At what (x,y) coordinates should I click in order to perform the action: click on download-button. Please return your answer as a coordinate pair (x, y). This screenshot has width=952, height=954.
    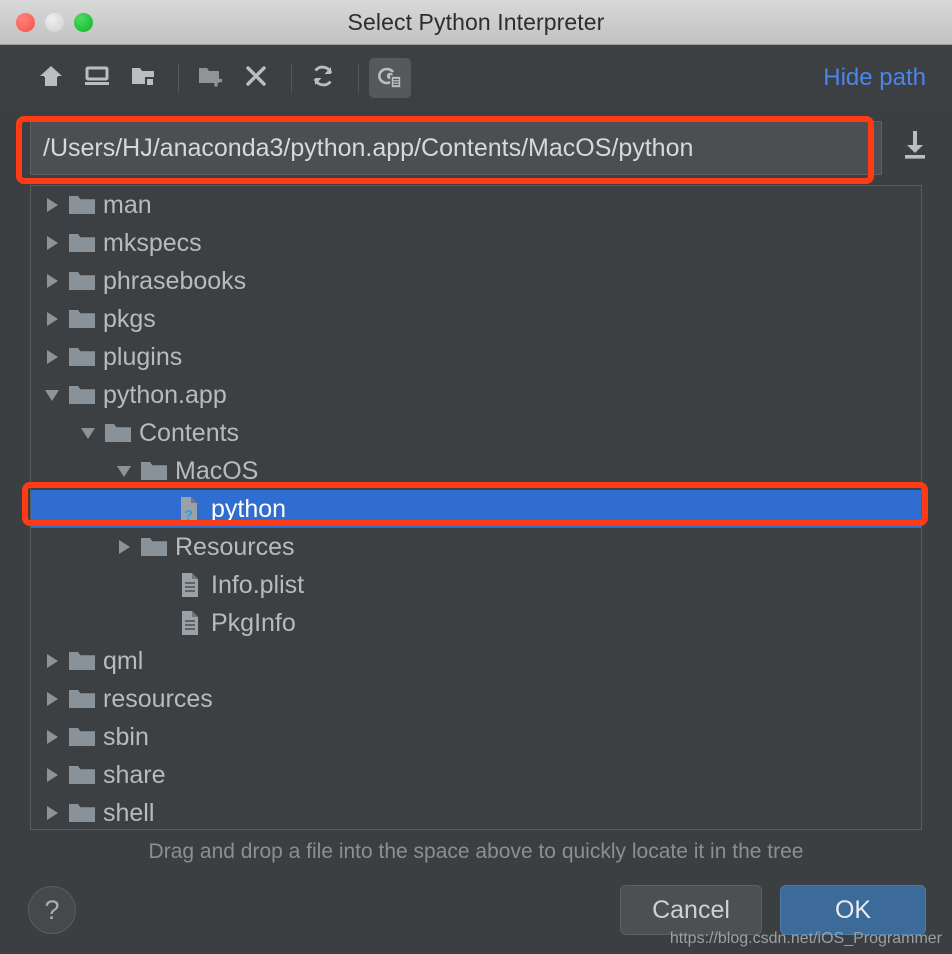
    Looking at the image, I should click on (915, 148).